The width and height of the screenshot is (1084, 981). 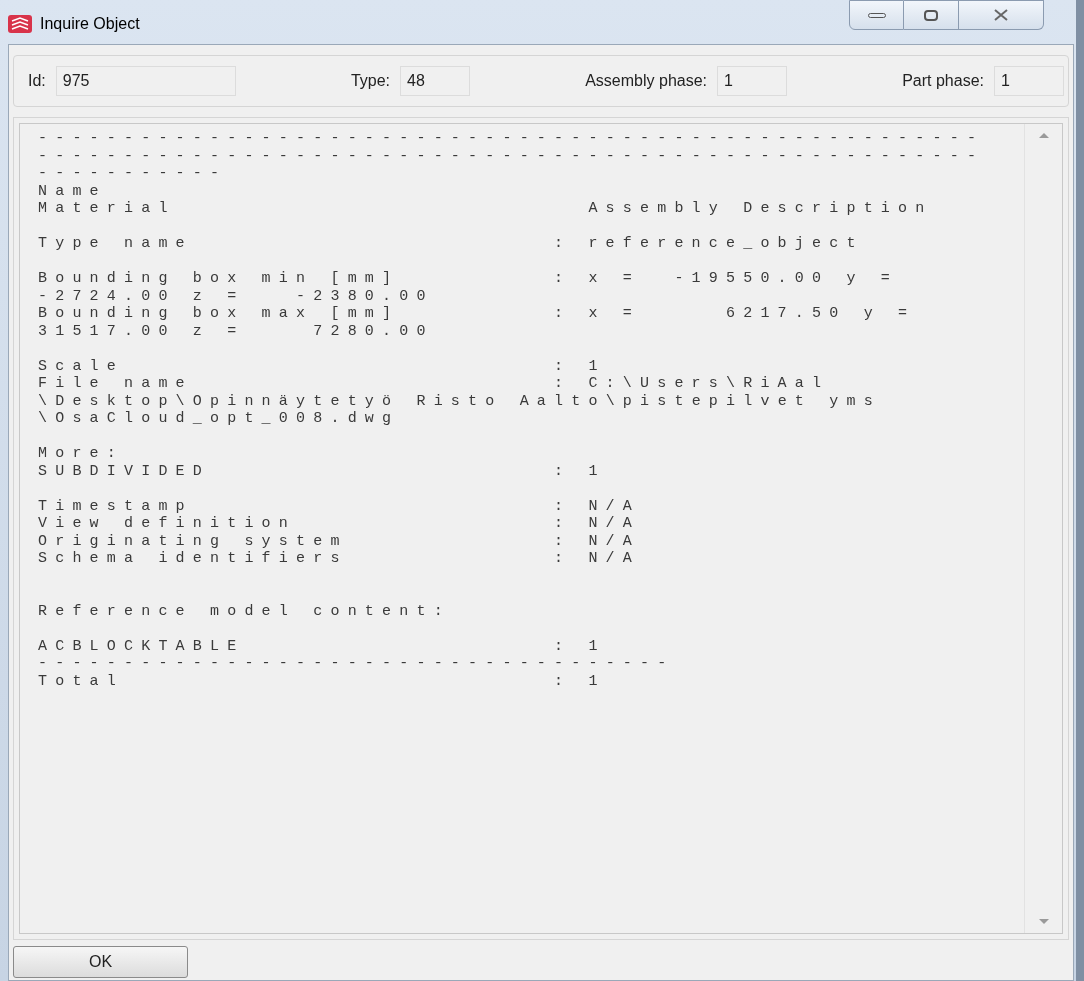 What do you see at coordinates (107, 209) in the screenshot?
I see `report-label: Material` at bounding box center [107, 209].